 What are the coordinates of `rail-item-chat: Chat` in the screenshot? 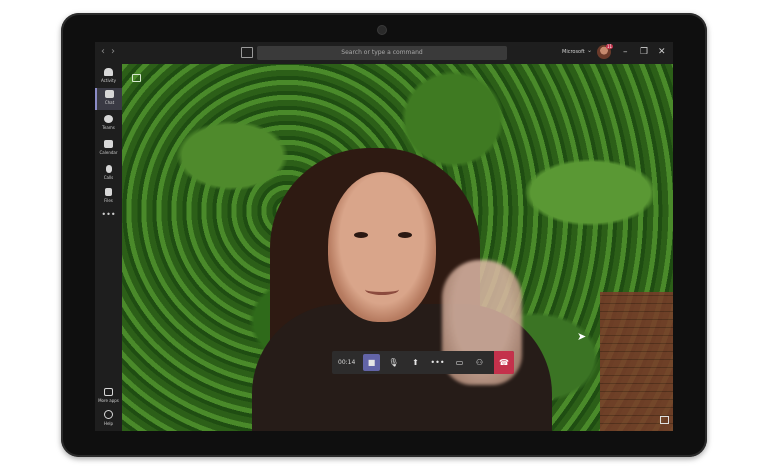 It's located at (108, 99).